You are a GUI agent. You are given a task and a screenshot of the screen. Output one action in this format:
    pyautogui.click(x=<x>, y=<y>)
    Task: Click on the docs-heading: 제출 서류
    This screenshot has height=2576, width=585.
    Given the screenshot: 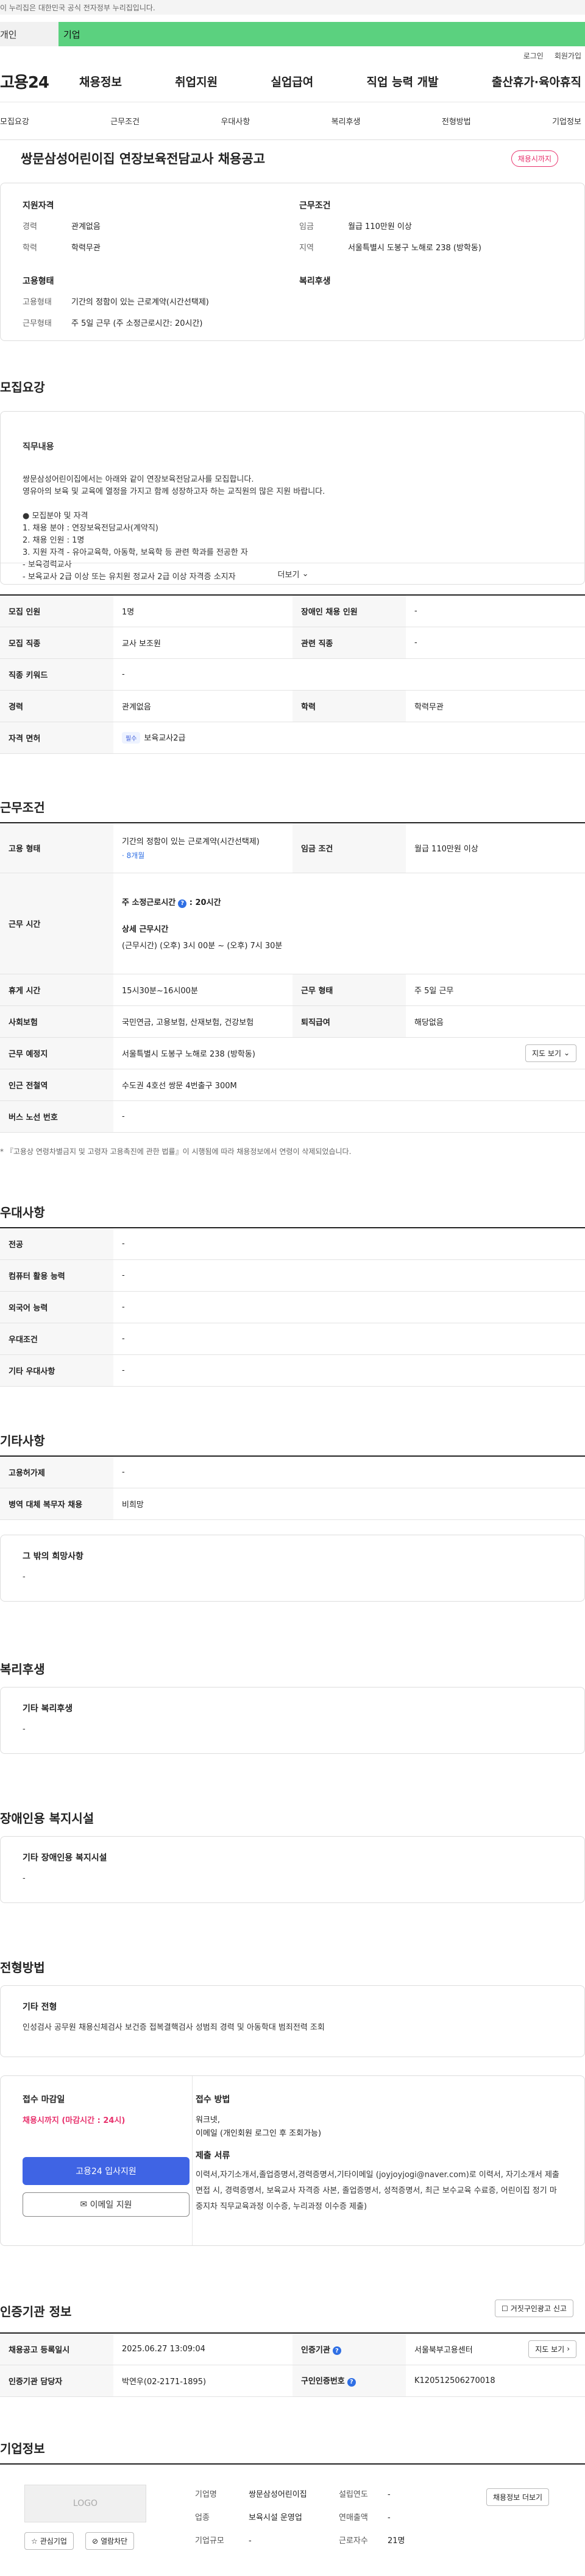 What is the action you would take?
    pyautogui.click(x=213, y=2156)
    